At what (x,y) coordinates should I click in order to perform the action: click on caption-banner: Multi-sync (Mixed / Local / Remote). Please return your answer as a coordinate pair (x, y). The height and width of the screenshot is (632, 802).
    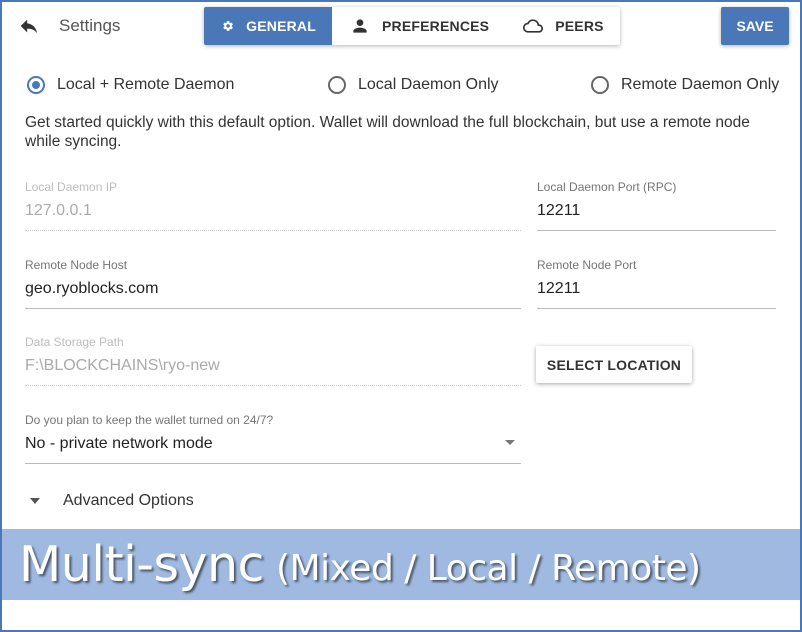
    Looking at the image, I should click on (401, 564).